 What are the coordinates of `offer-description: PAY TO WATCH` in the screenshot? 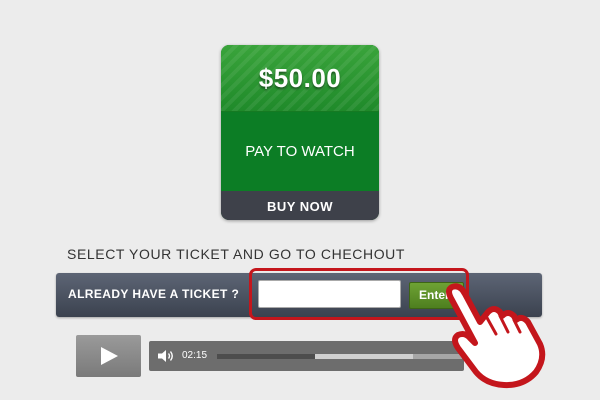 It's located at (300, 151).